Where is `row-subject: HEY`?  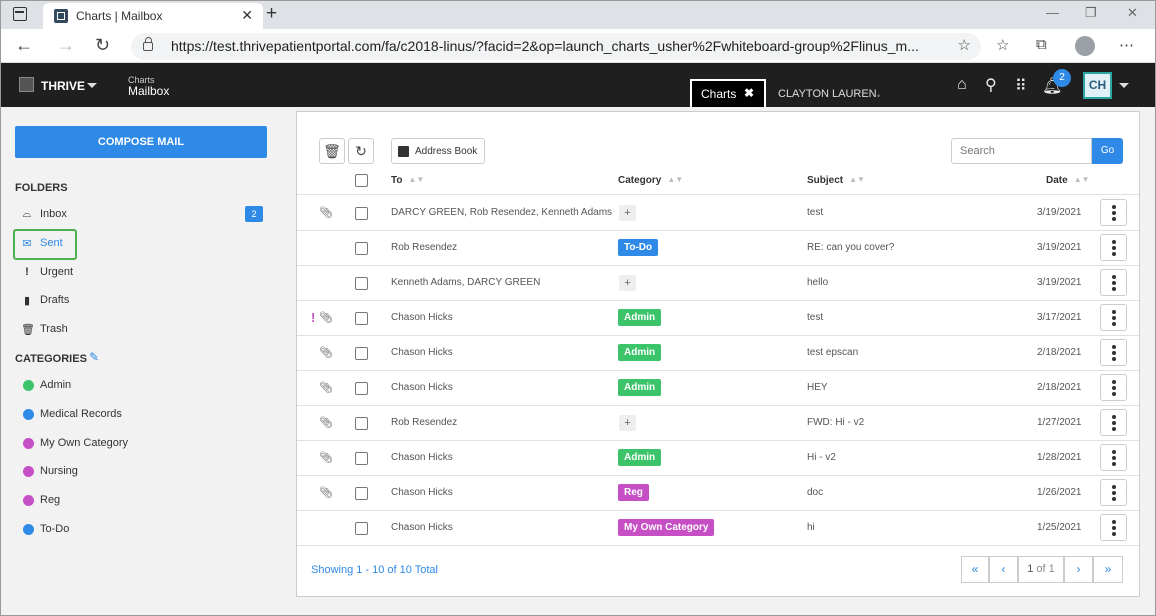
row-subject: HEY is located at coordinates (817, 387).